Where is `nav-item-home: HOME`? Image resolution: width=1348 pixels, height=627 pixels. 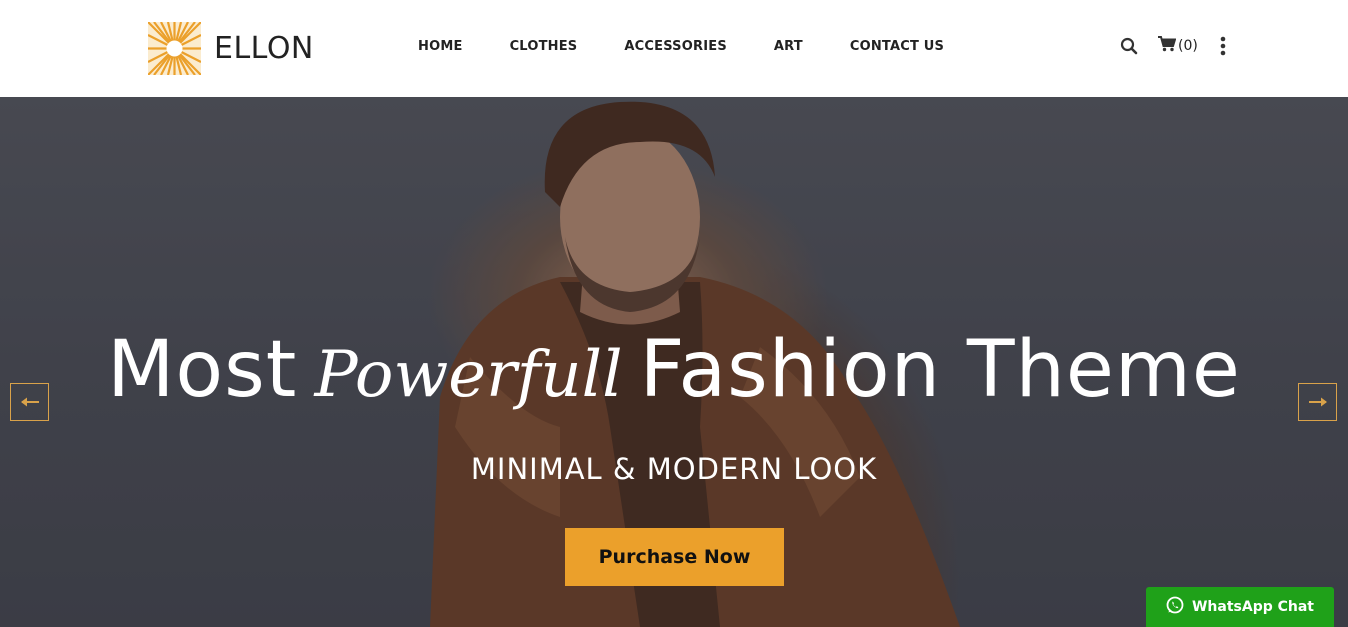
nav-item-home: HOME is located at coordinates (440, 46).